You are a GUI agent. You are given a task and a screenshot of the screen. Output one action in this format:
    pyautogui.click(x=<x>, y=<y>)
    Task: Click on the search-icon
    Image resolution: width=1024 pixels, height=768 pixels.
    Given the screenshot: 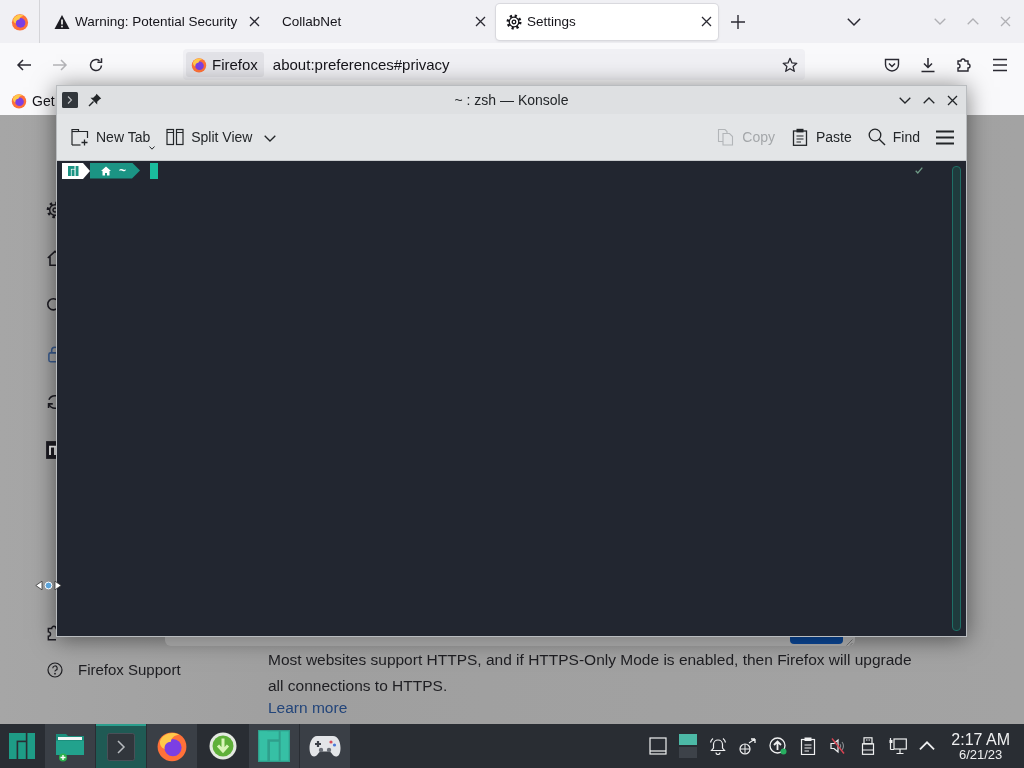 What is the action you would take?
    pyautogui.click(x=876, y=137)
    